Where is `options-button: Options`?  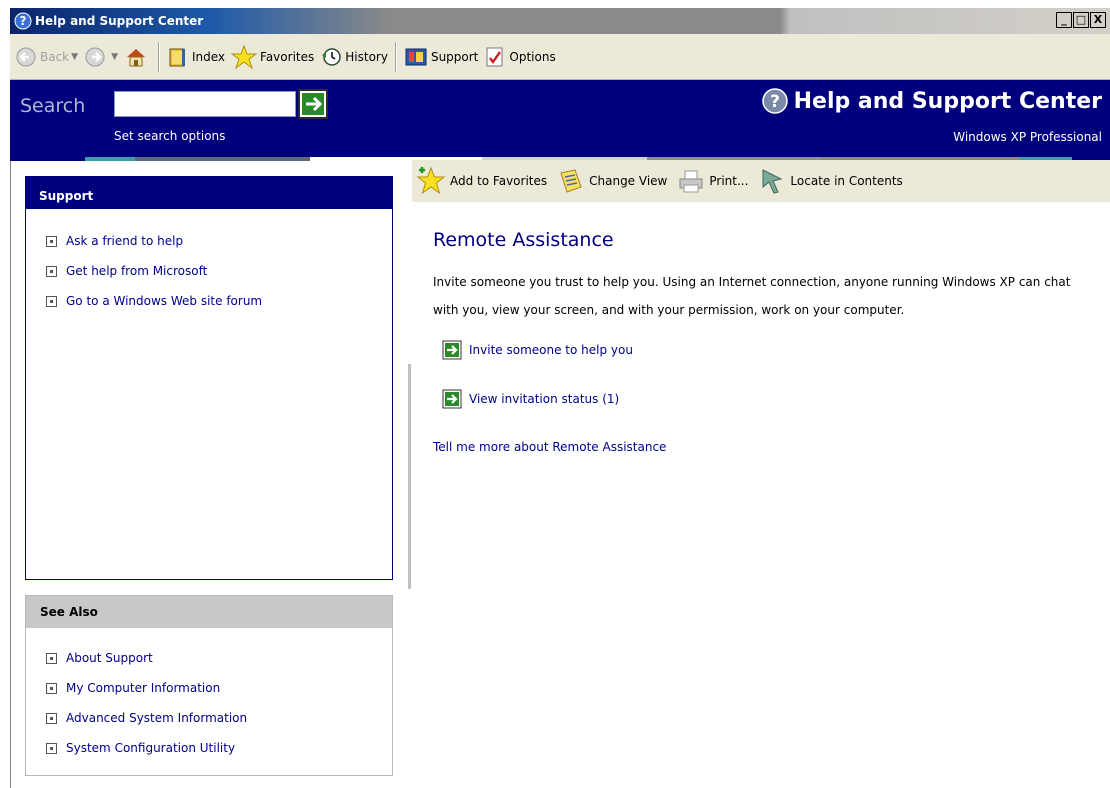
options-button: Options is located at coordinates (519, 57).